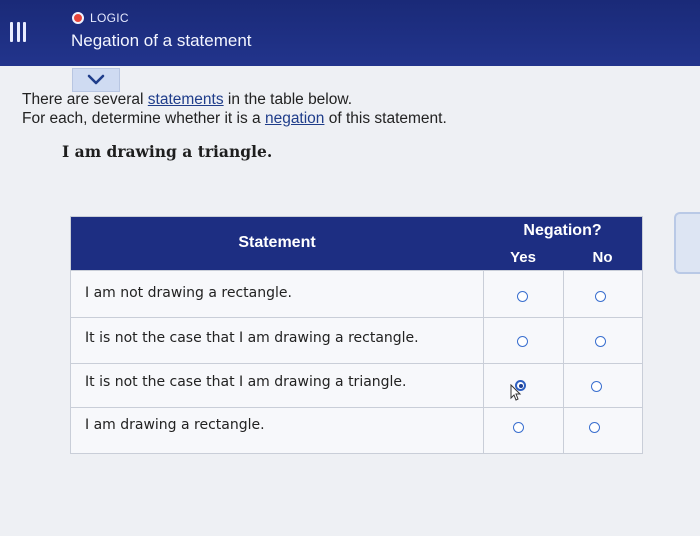 This screenshot has height=536, width=700. What do you see at coordinates (78, 18) in the screenshot?
I see `topic-status-dot` at bounding box center [78, 18].